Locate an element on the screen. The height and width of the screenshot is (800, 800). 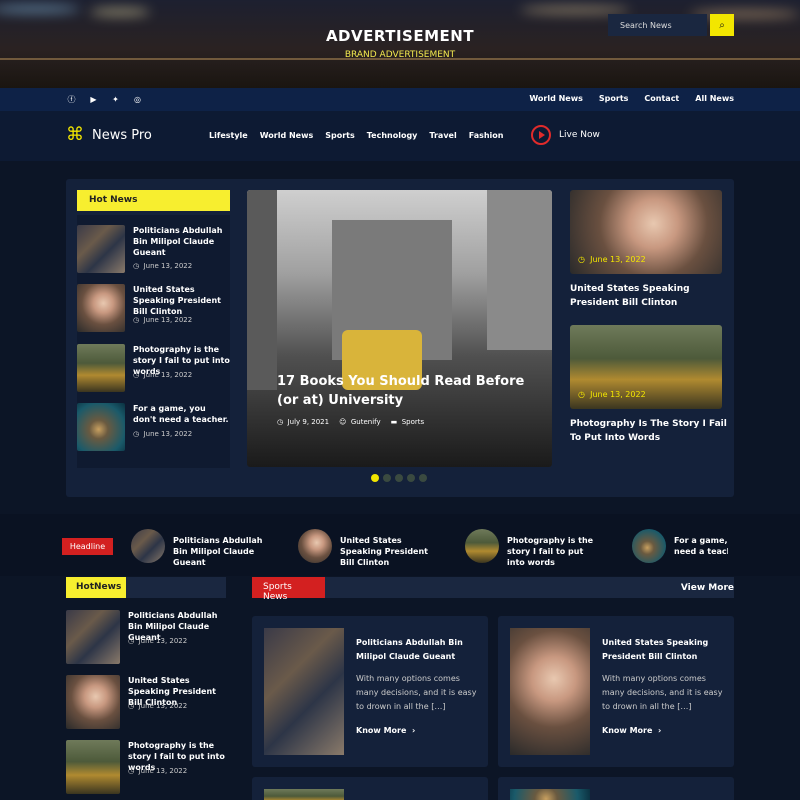
instagram-icon: ◎ is located at coordinates (137, 99).